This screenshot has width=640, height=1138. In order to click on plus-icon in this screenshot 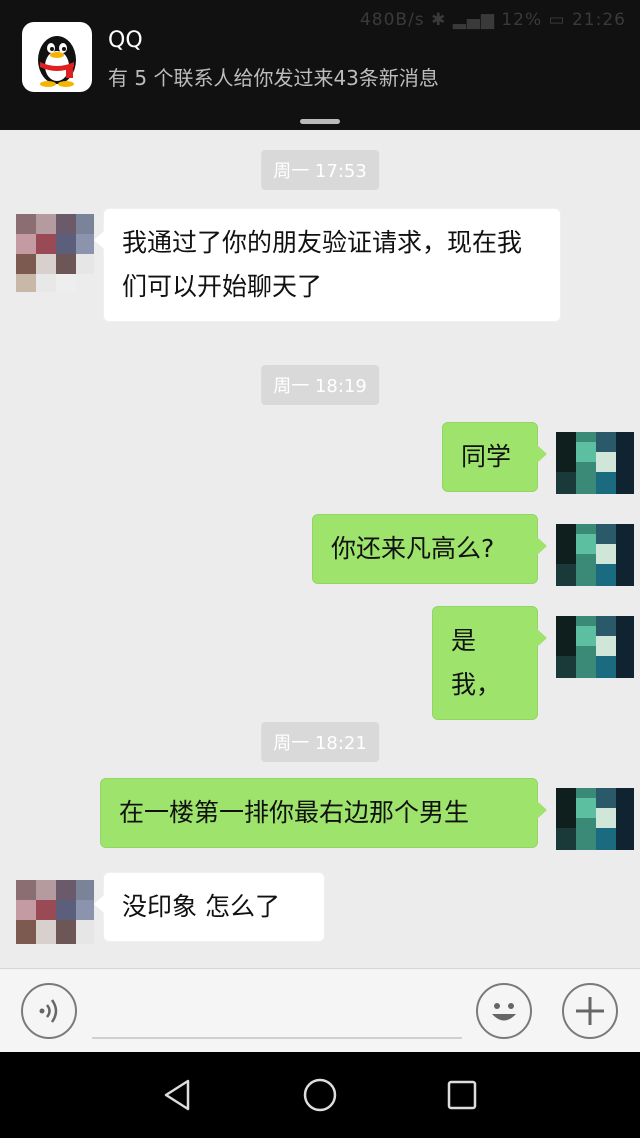, I will do `click(590, 1011)`.